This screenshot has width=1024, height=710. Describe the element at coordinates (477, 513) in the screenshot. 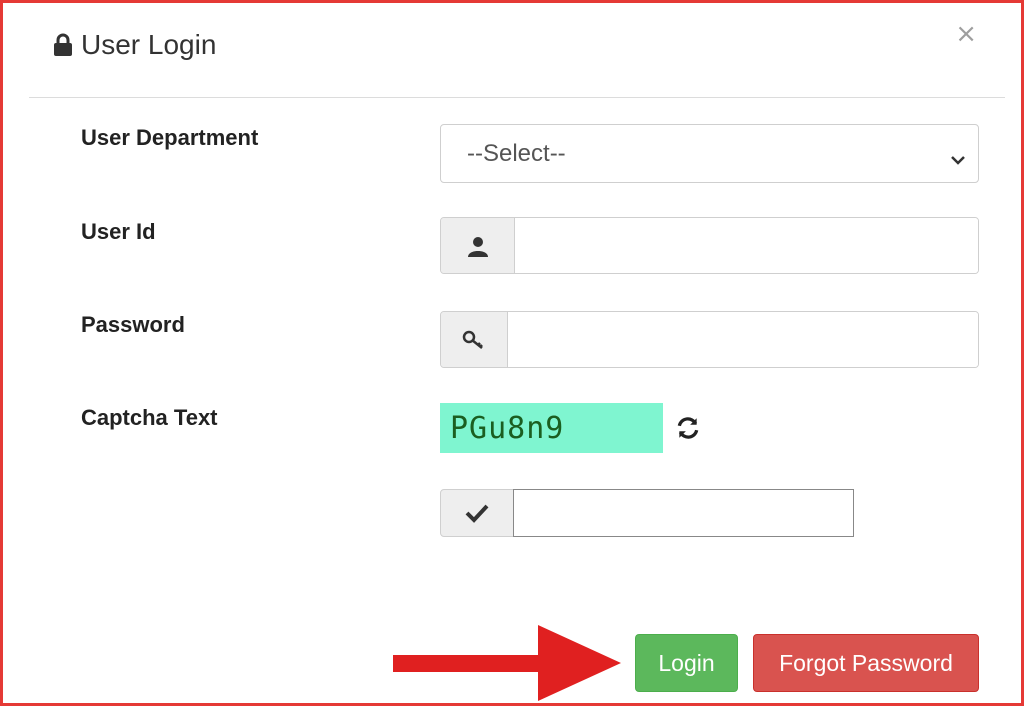

I see `check-icon` at that location.